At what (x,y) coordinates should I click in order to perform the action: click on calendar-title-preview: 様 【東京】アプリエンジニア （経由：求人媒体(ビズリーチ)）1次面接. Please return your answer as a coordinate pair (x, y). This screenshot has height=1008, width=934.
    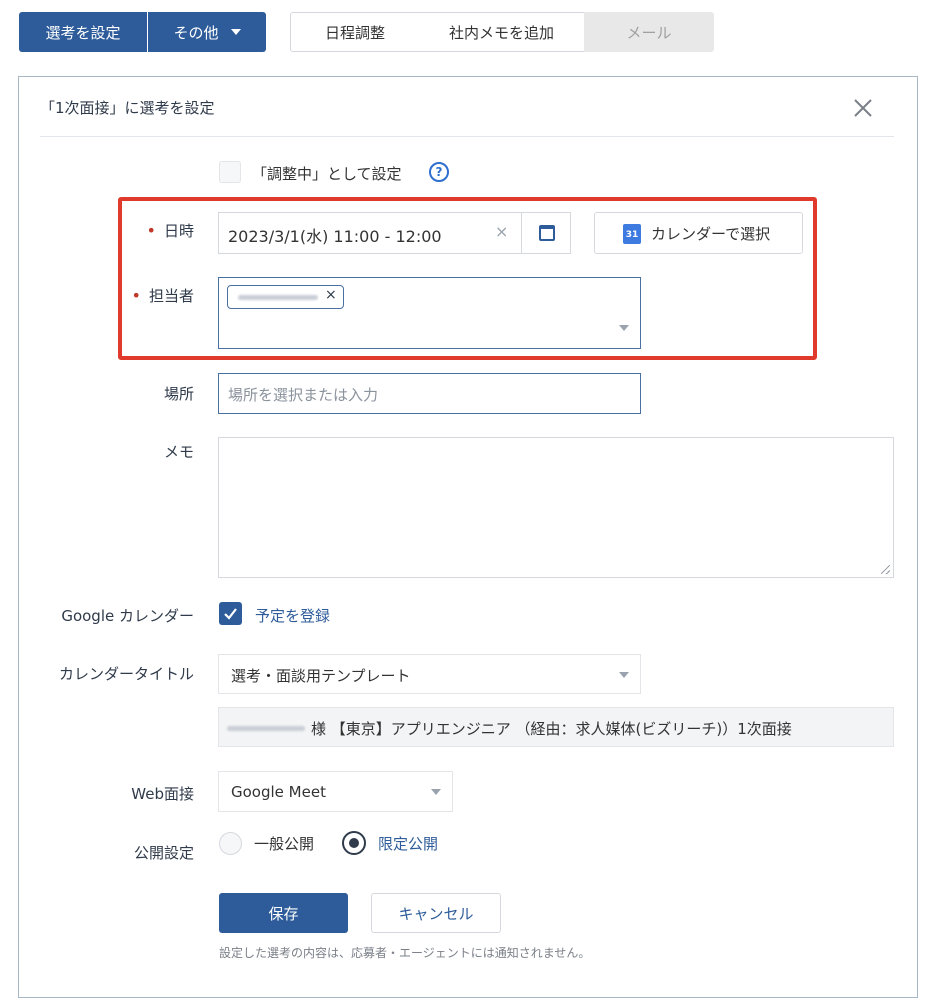
    Looking at the image, I should click on (556, 727).